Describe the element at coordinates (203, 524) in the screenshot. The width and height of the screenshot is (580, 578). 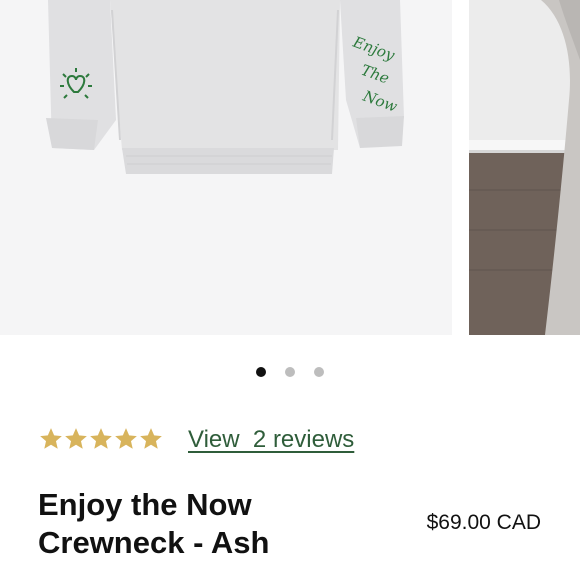
I see `product-title: Enjoy the Now Crewneck - Ash` at that location.